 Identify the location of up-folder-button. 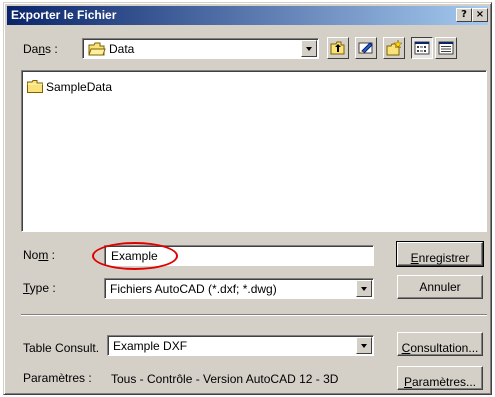
(338, 48).